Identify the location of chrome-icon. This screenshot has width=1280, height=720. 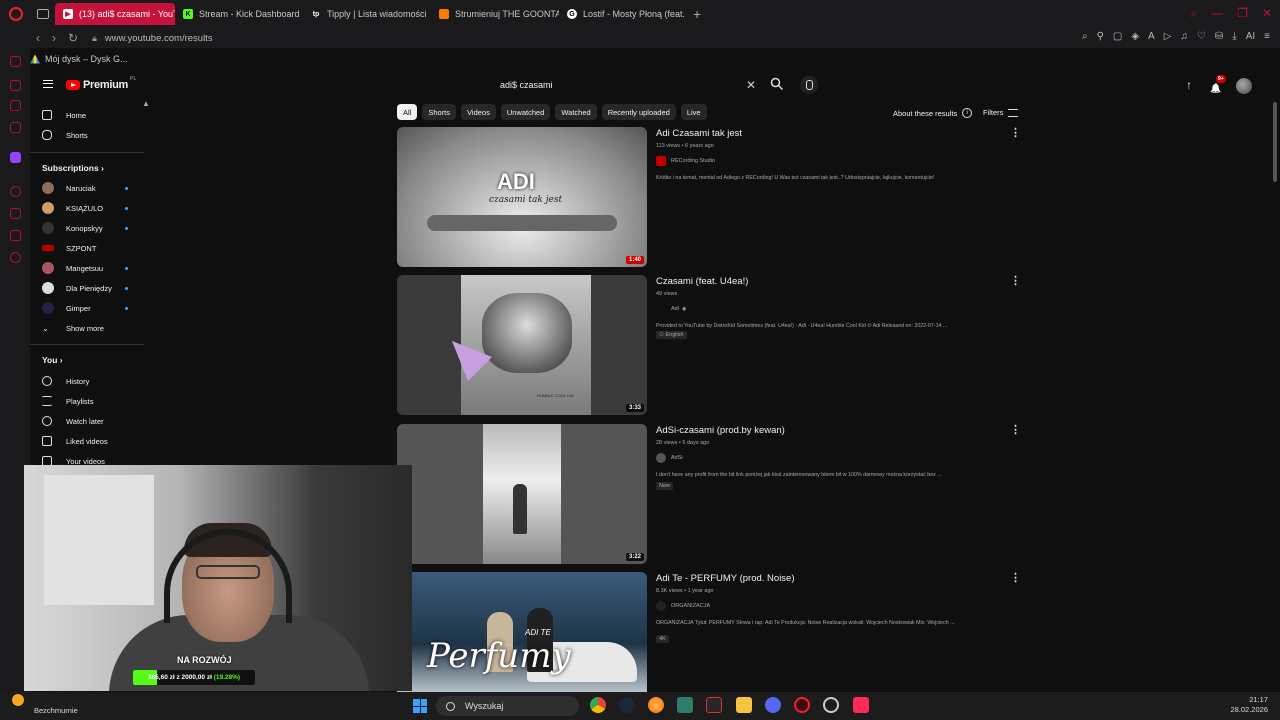
(598, 705).